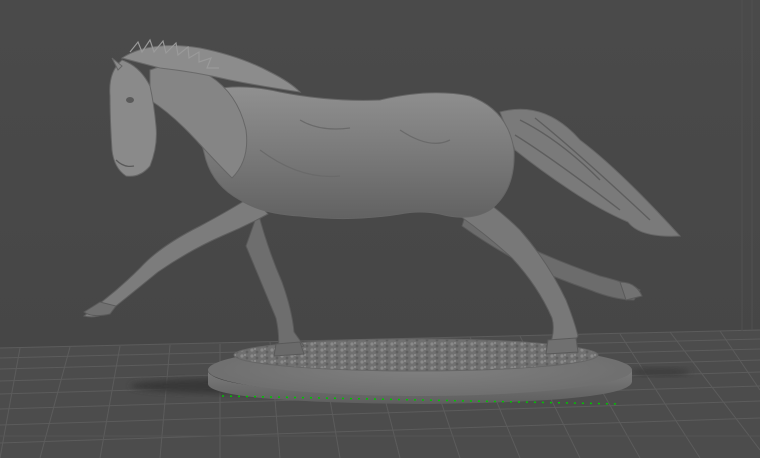 The width and height of the screenshot is (760, 458). Describe the element at coordinates (130, 100) in the screenshot. I see `horse-eye` at that location.